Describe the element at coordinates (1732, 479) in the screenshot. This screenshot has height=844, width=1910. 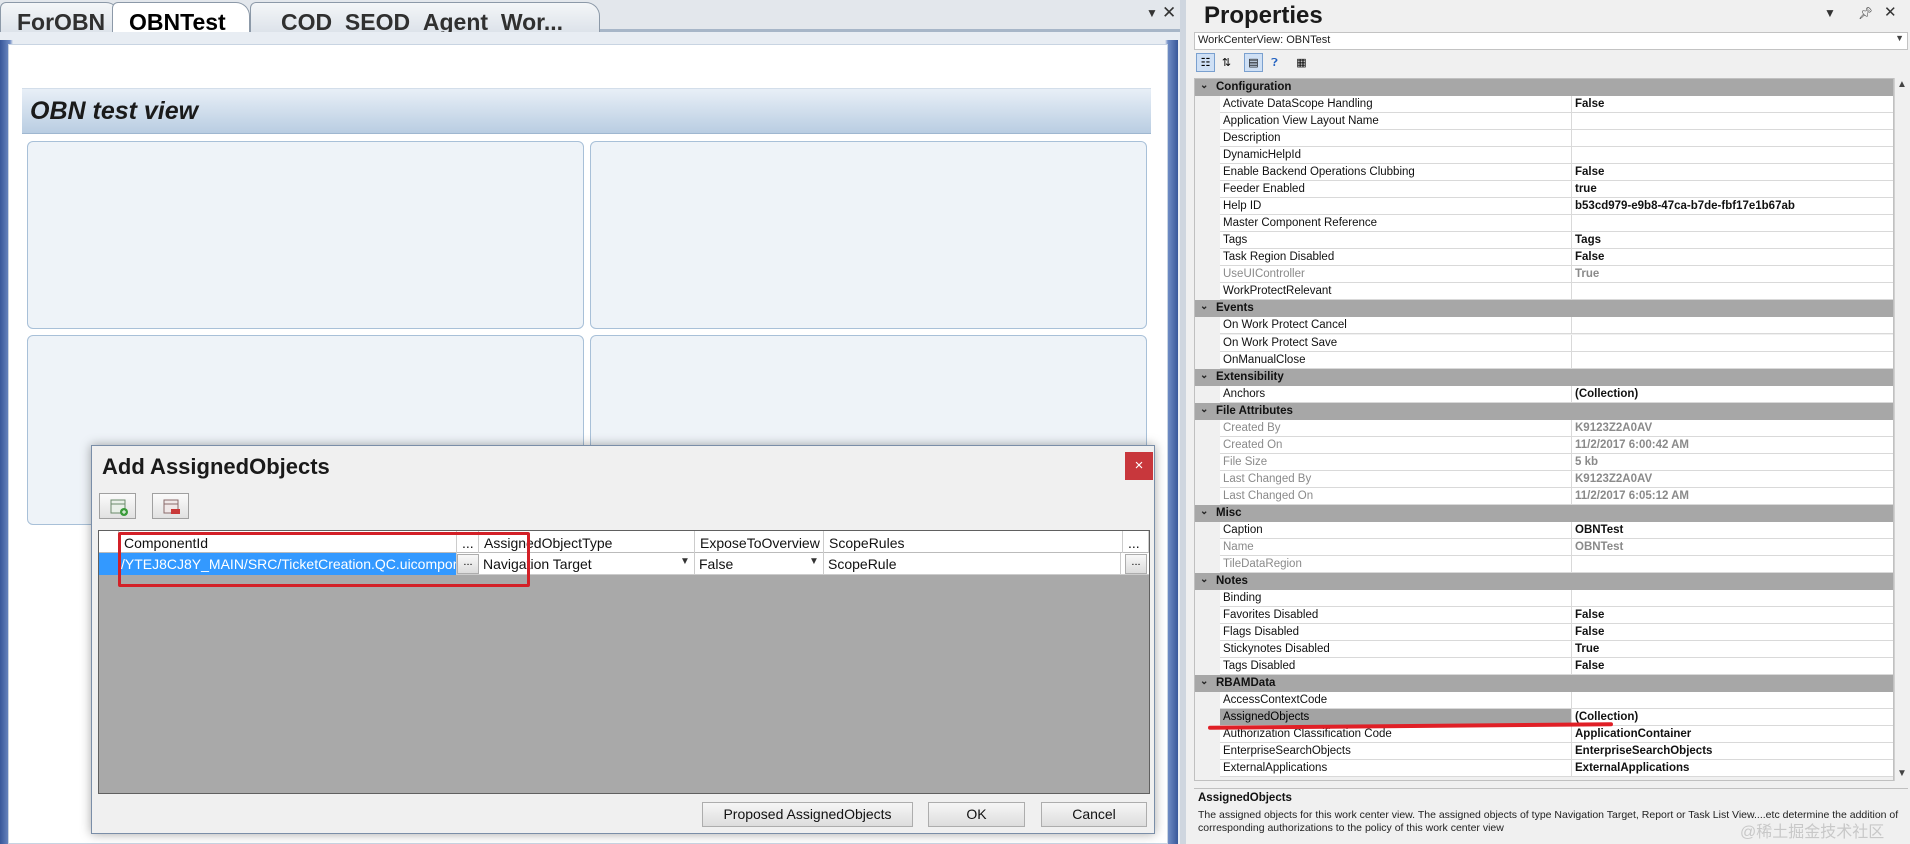
I see `property-value: K9123Z2A0AV` at that location.